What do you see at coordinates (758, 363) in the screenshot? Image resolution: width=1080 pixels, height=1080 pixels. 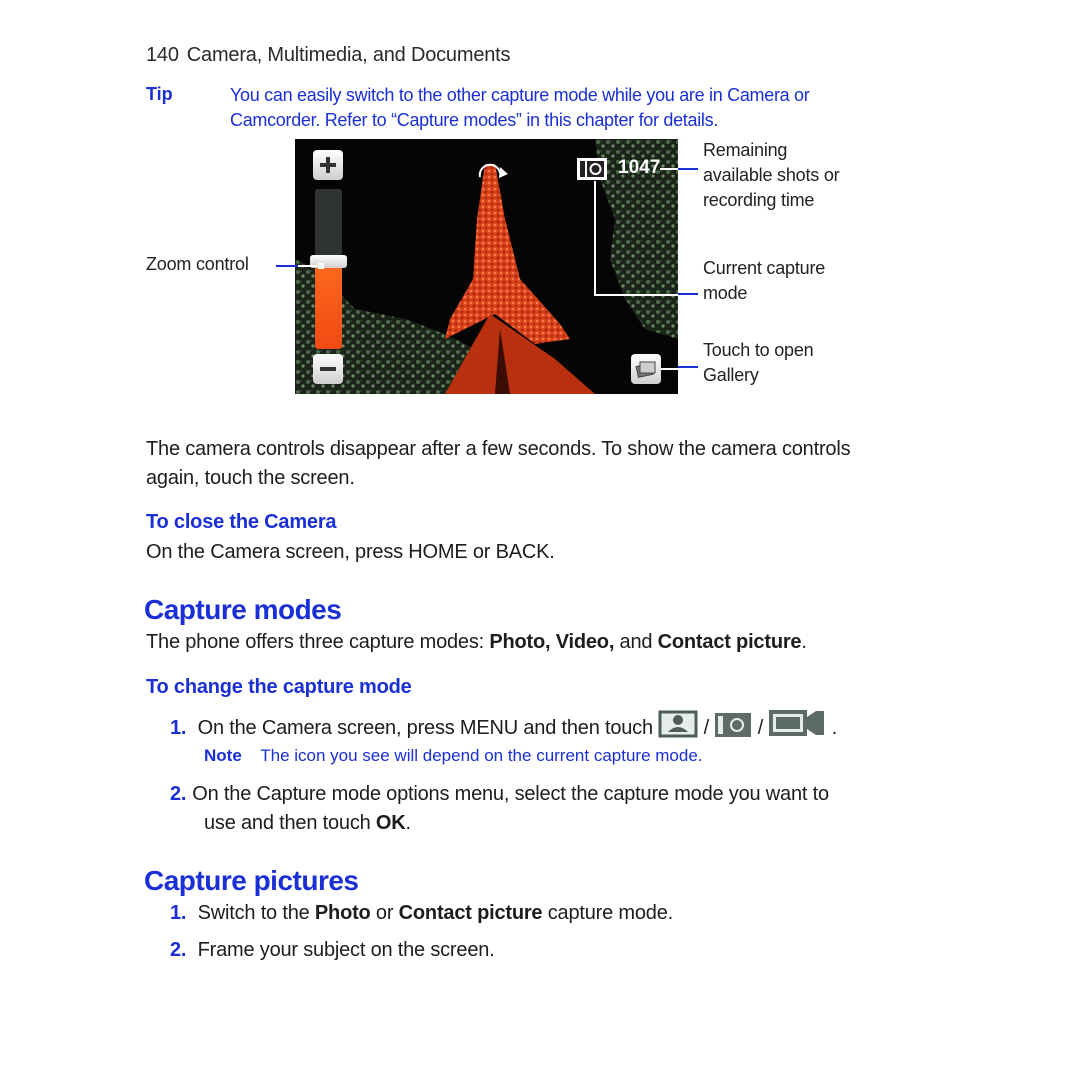 I see `callout-gallery: Touch to open Gallery` at bounding box center [758, 363].